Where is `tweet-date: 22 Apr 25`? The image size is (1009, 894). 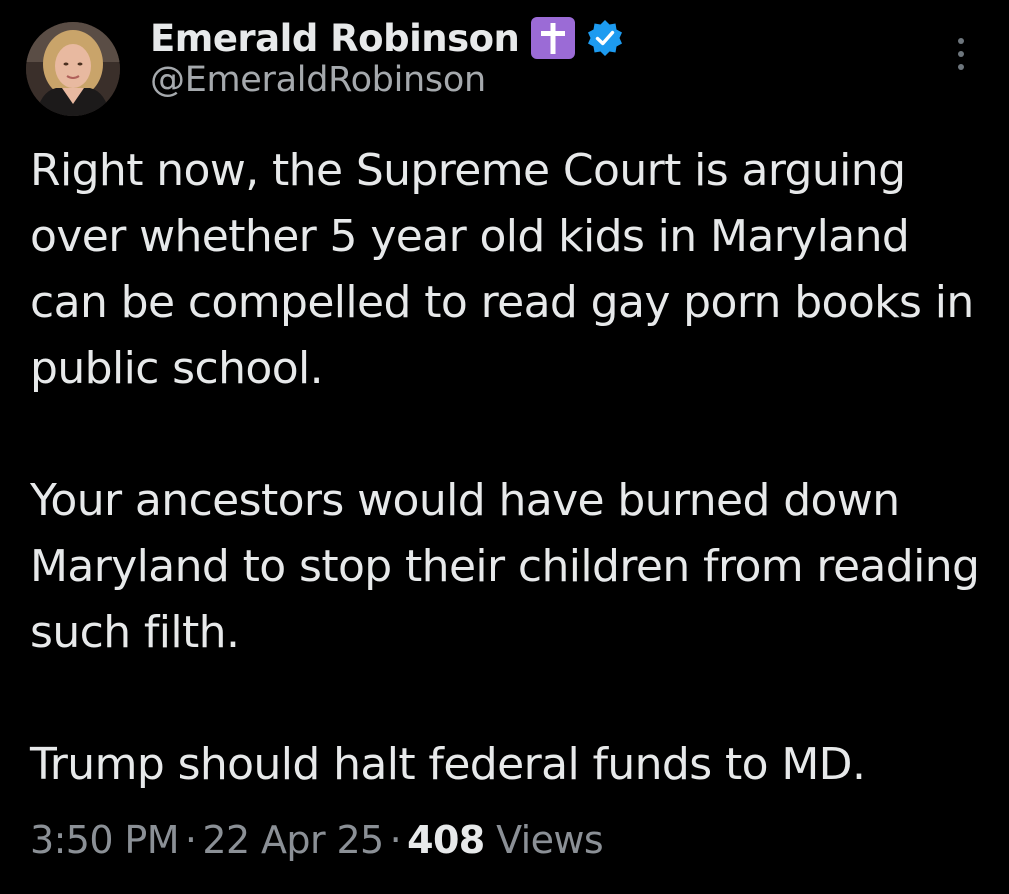
tweet-date: 22 Apr 25 is located at coordinates (293, 840).